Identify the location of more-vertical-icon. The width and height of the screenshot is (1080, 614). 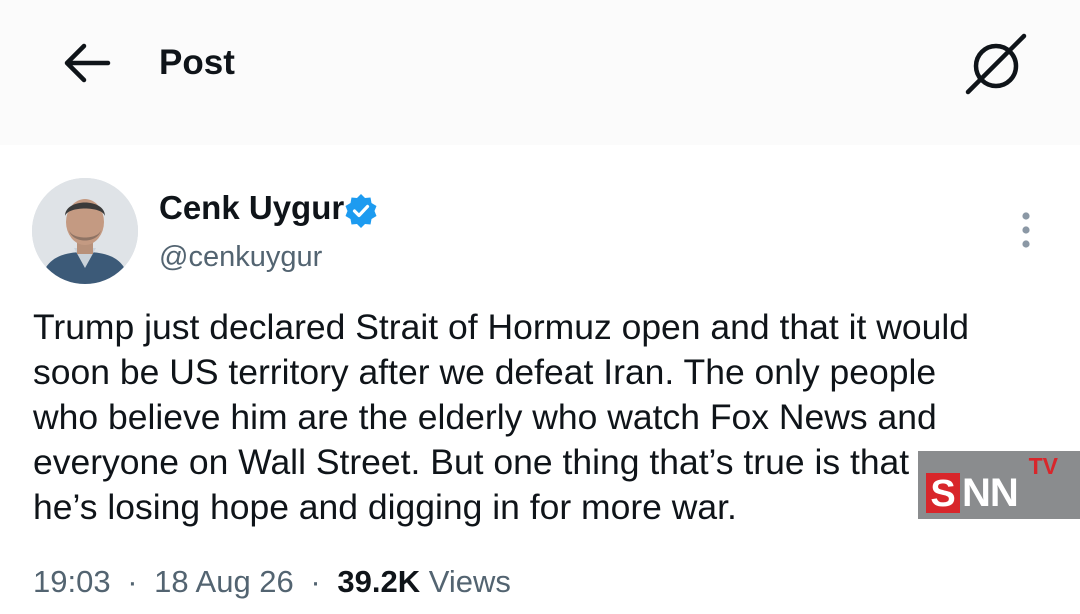
(1026, 230).